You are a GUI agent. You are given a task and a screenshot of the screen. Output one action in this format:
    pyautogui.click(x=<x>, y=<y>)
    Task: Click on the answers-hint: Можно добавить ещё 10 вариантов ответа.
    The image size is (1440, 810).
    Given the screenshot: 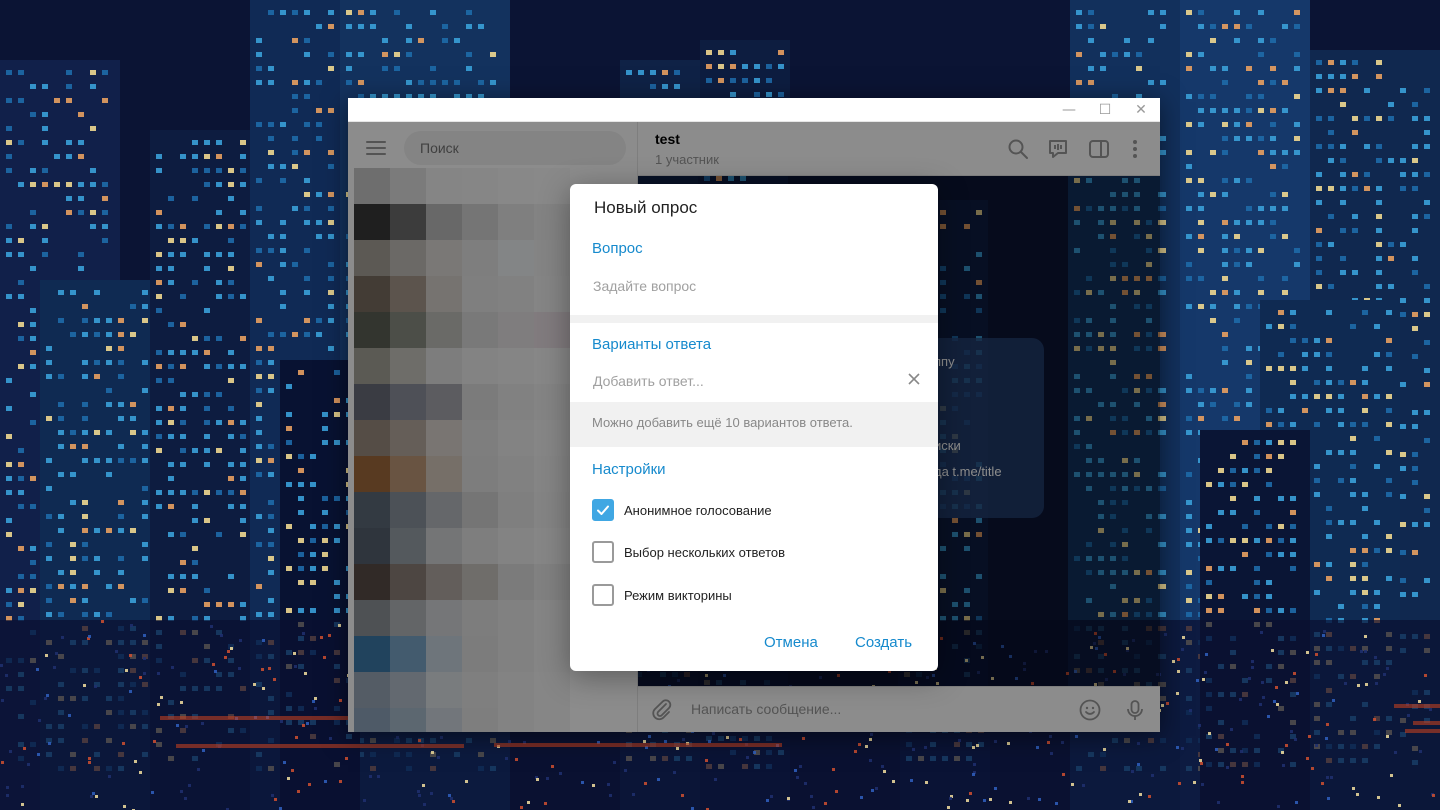 What is the action you would take?
    pyautogui.click(x=722, y=422)
    